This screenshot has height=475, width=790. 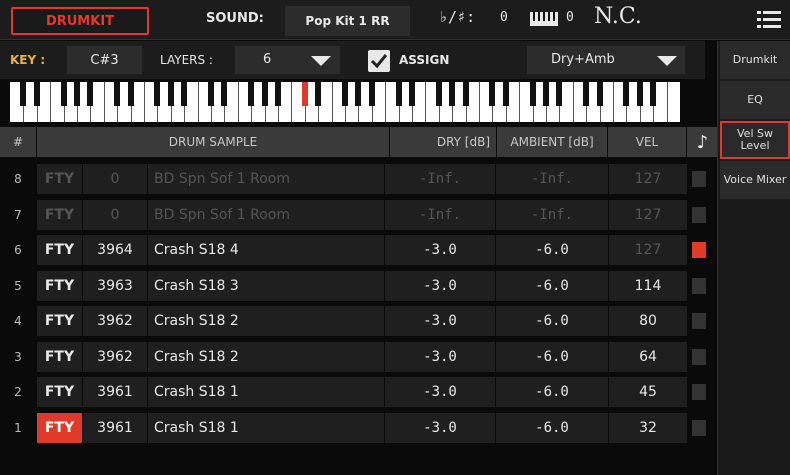 I want to click on drumkit-button: DRUMKIT, so click(x=80, y=21).